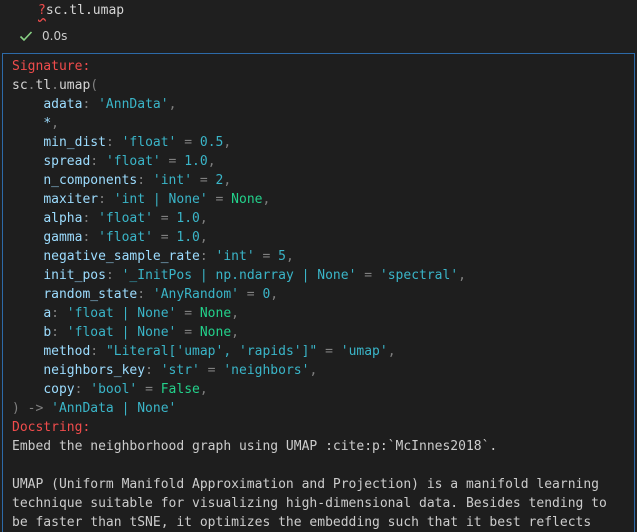  I want to click on param-name: b, so click(47, 332).